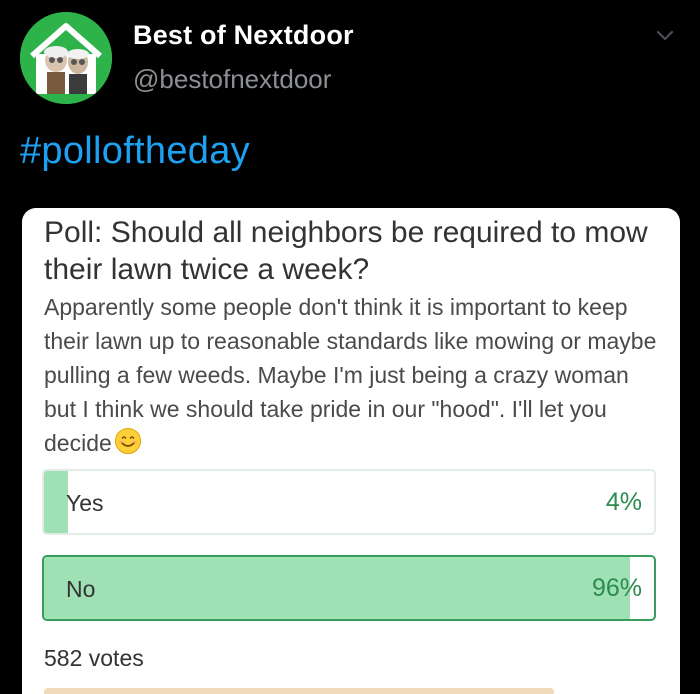 This screenshot has height=694, width=700. What do you see at coordinates (299, 691) in the screenshot?
I see `cropped-text-line` at bounding box center [299, 691].